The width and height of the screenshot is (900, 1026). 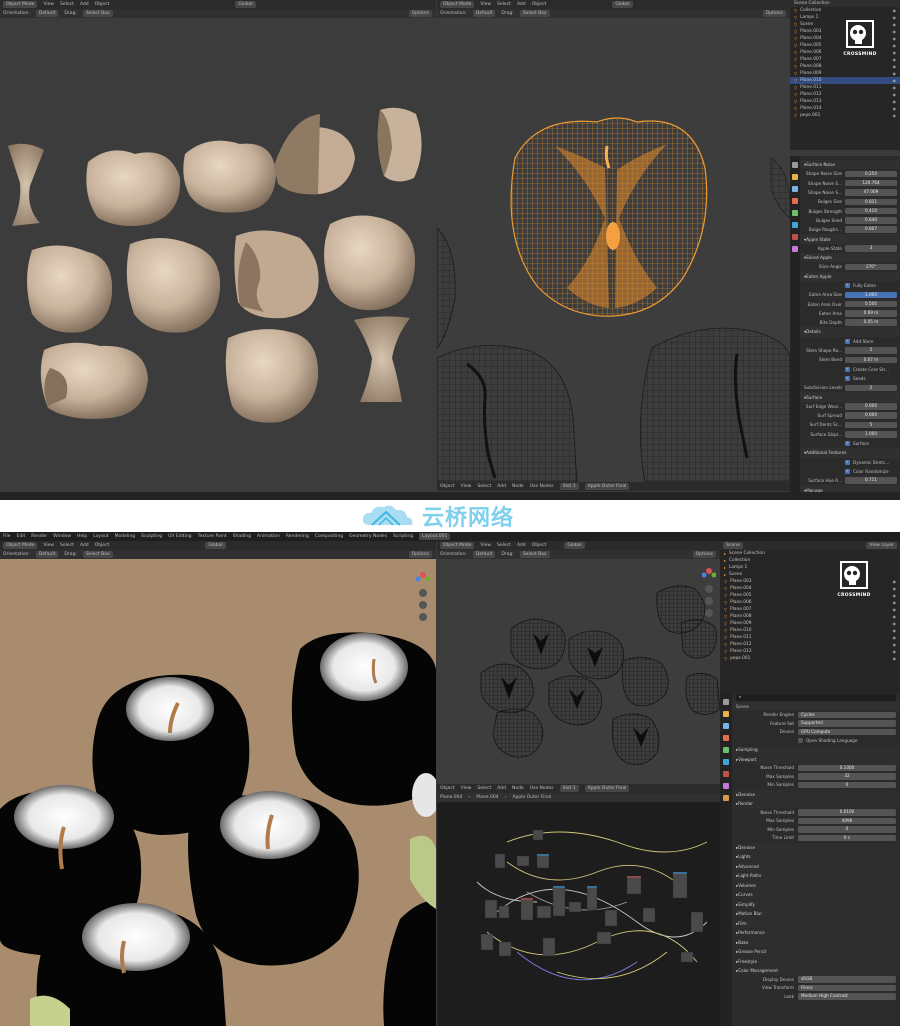 What do you see at coordinates (850, 332) in the screenshot?
I see `panel-section-header: ▾ Details` at bounding box center [850, 332].